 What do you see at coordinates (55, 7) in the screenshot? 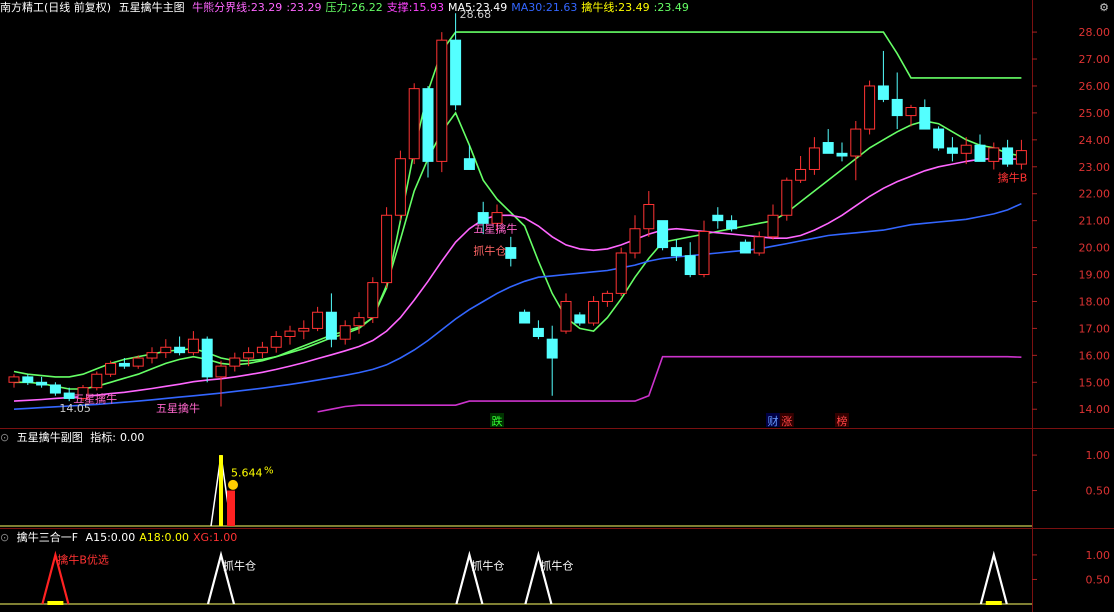
I see `stock-title: 南方精工(日线 前复权)` at bounding box center [55, 7].